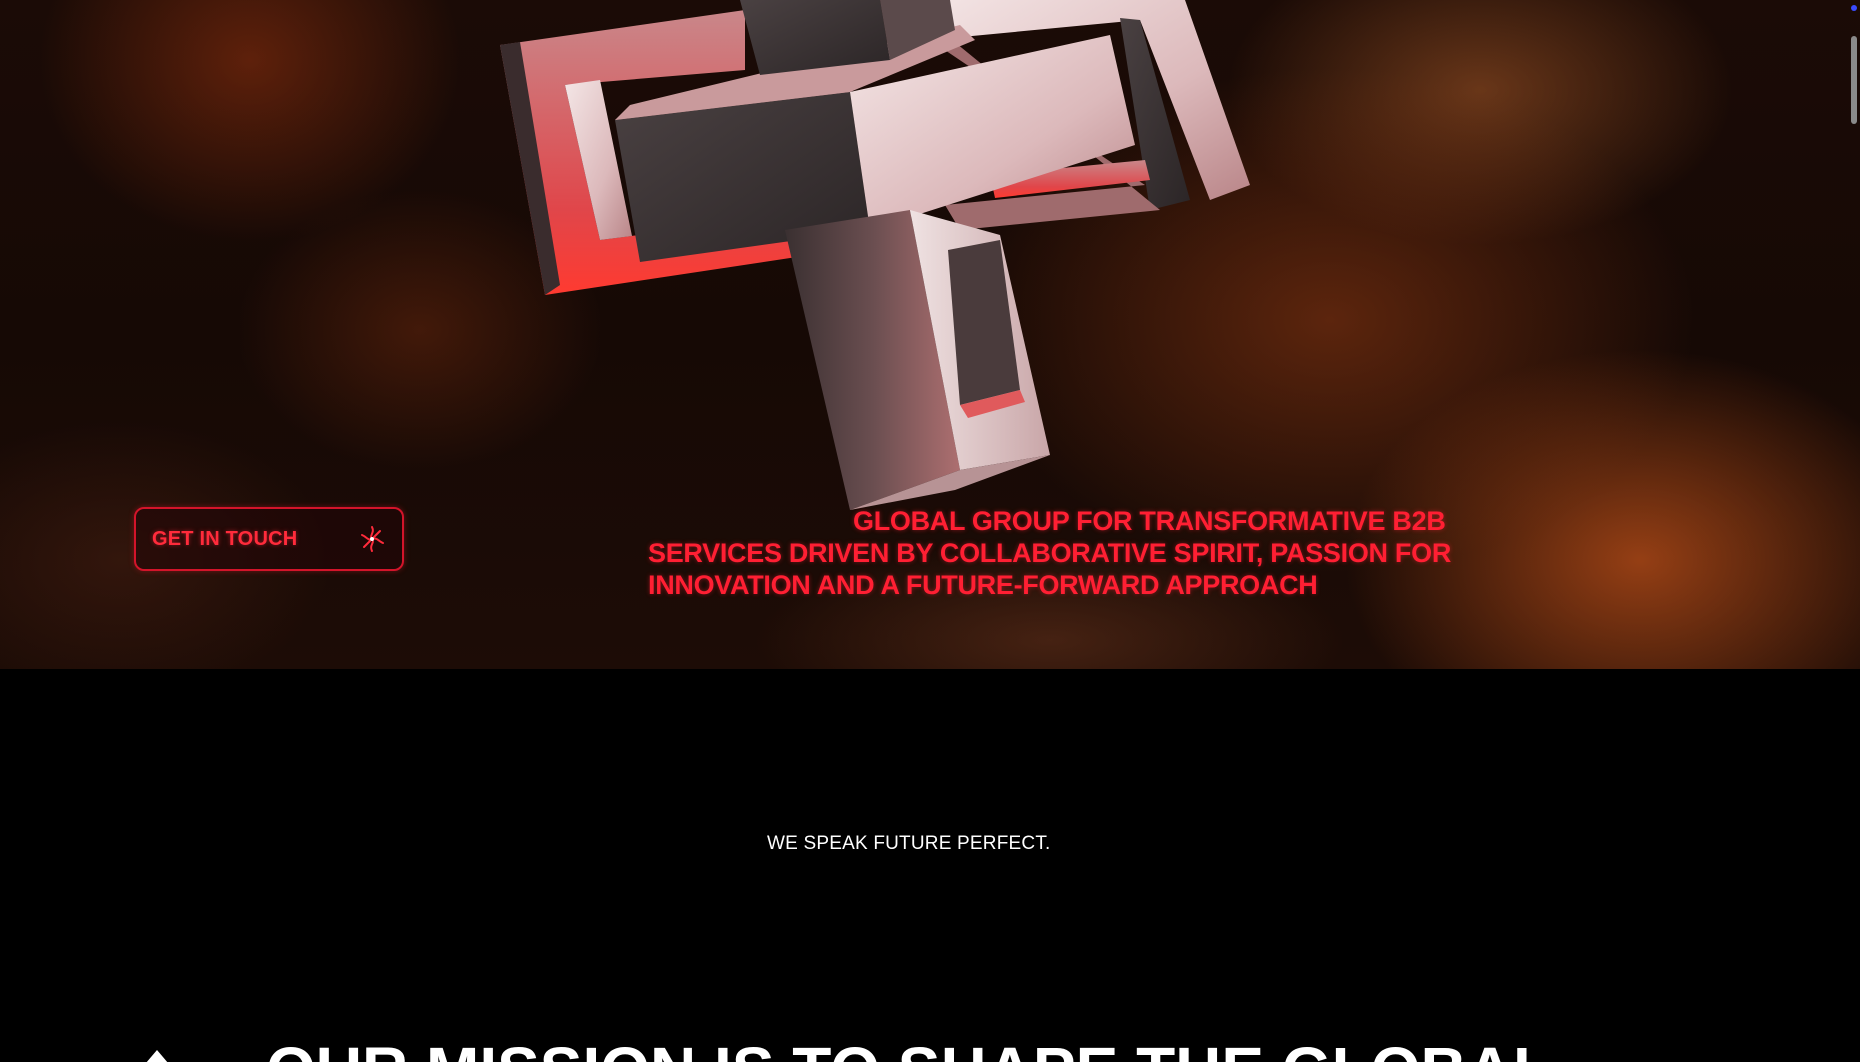 Image resolution: width=1860 pixels, height=1062 pixels. What do you see at coordinates (157, 1056) in the screenshot?
I see `arrow-icon` at bounding box center [157, 1056].